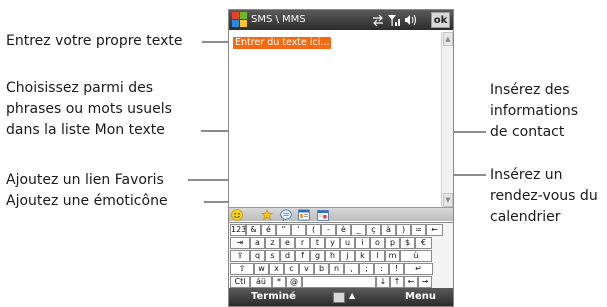 The height and width of the screenshot is (307, 607). Describe the element at coordinates (534, 111) in the screenshot. I see `callout-contact-line2: informations` at that location.